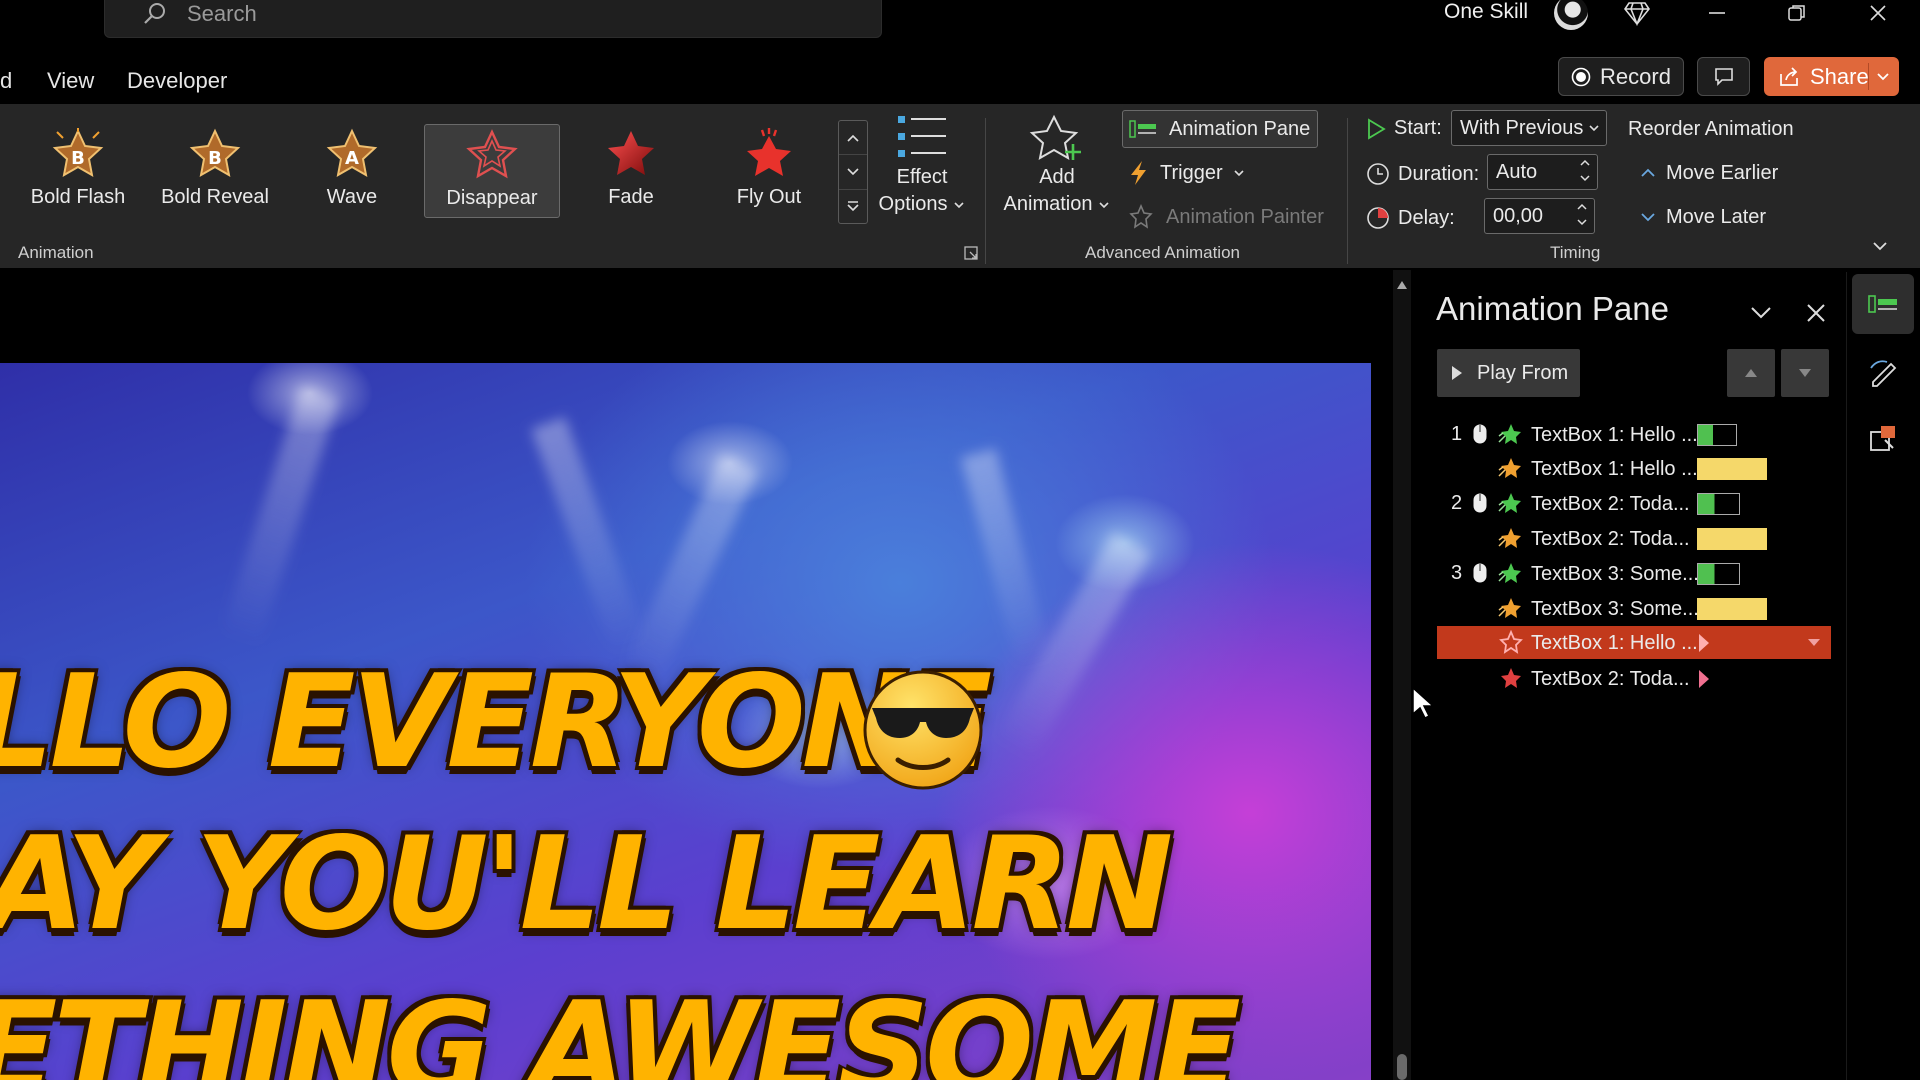 The width and height of the screenshot is (1920, 1080). What do you see at coordinates (853, 138) in the screenshot?
I see `gallery-up-icon` at bounding box center [853, 138].